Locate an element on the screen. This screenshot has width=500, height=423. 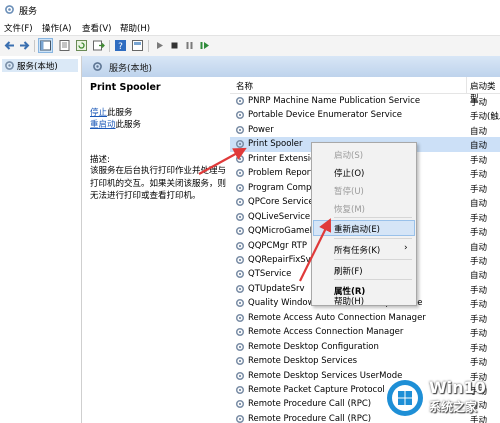
help-icon: ? is located at coordinates (120, 45).